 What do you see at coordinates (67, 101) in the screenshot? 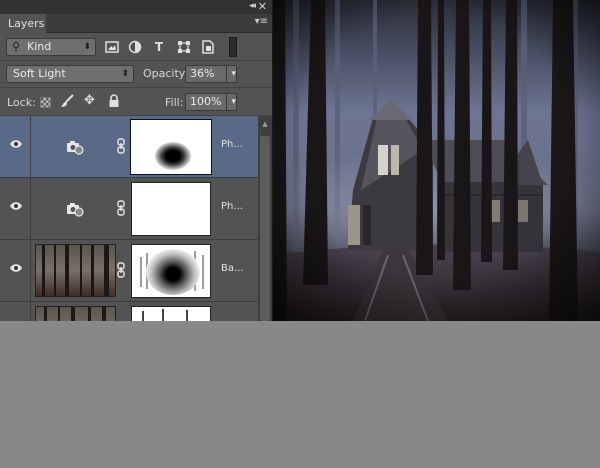
I see `lock-image-pixels-brush-icon` at bounding box center [67, 101].